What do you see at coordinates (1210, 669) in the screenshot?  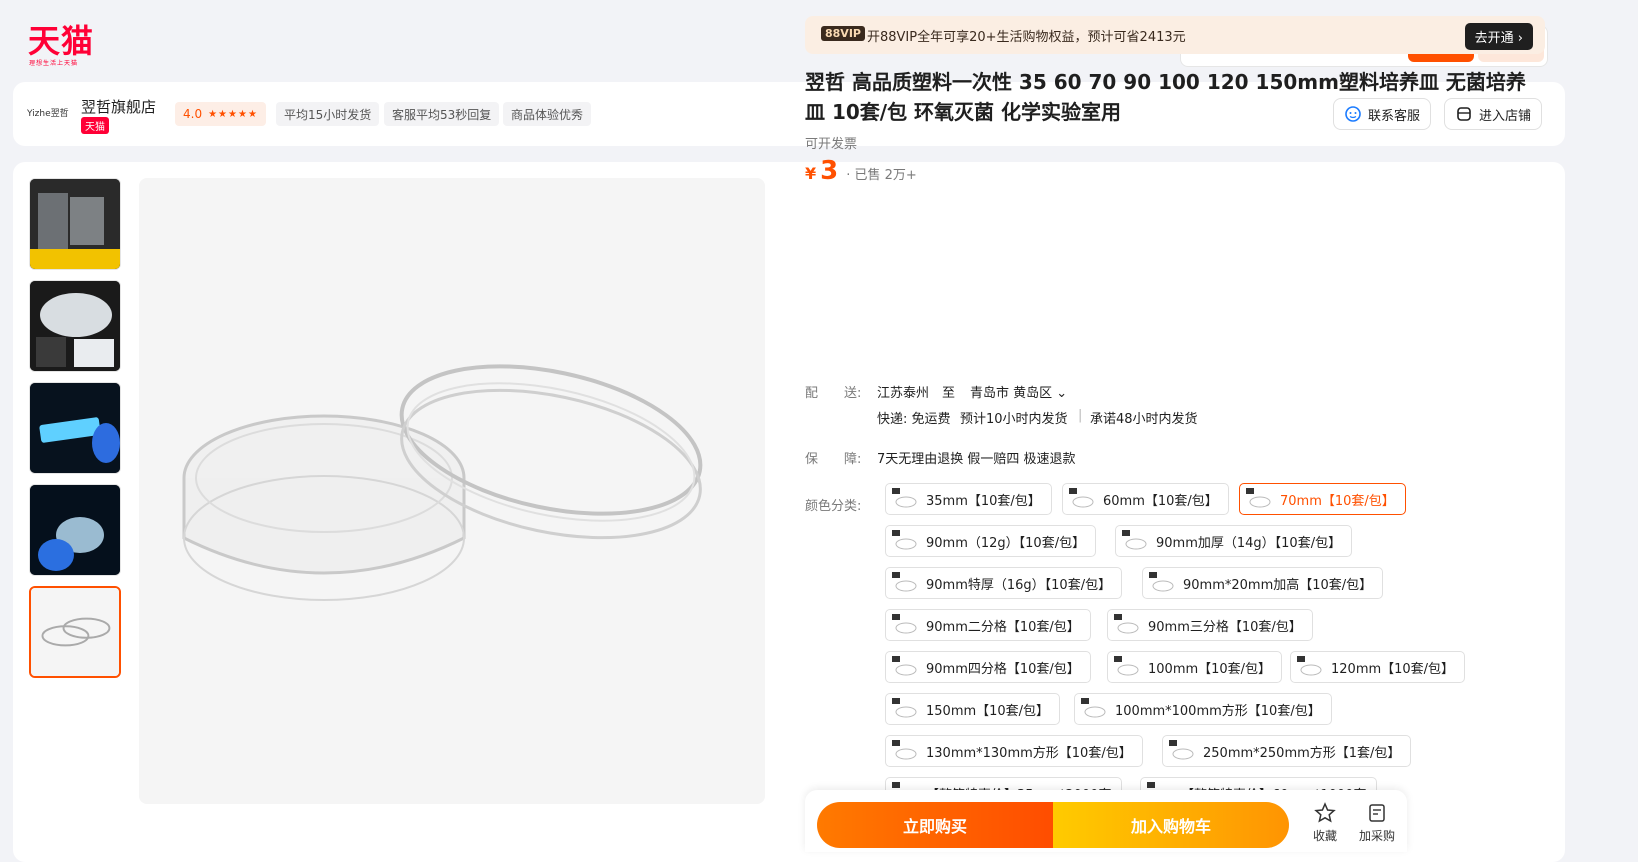 I see `sku-option-label: 100mm【10套/包】` at bounding box center [1210, 669].